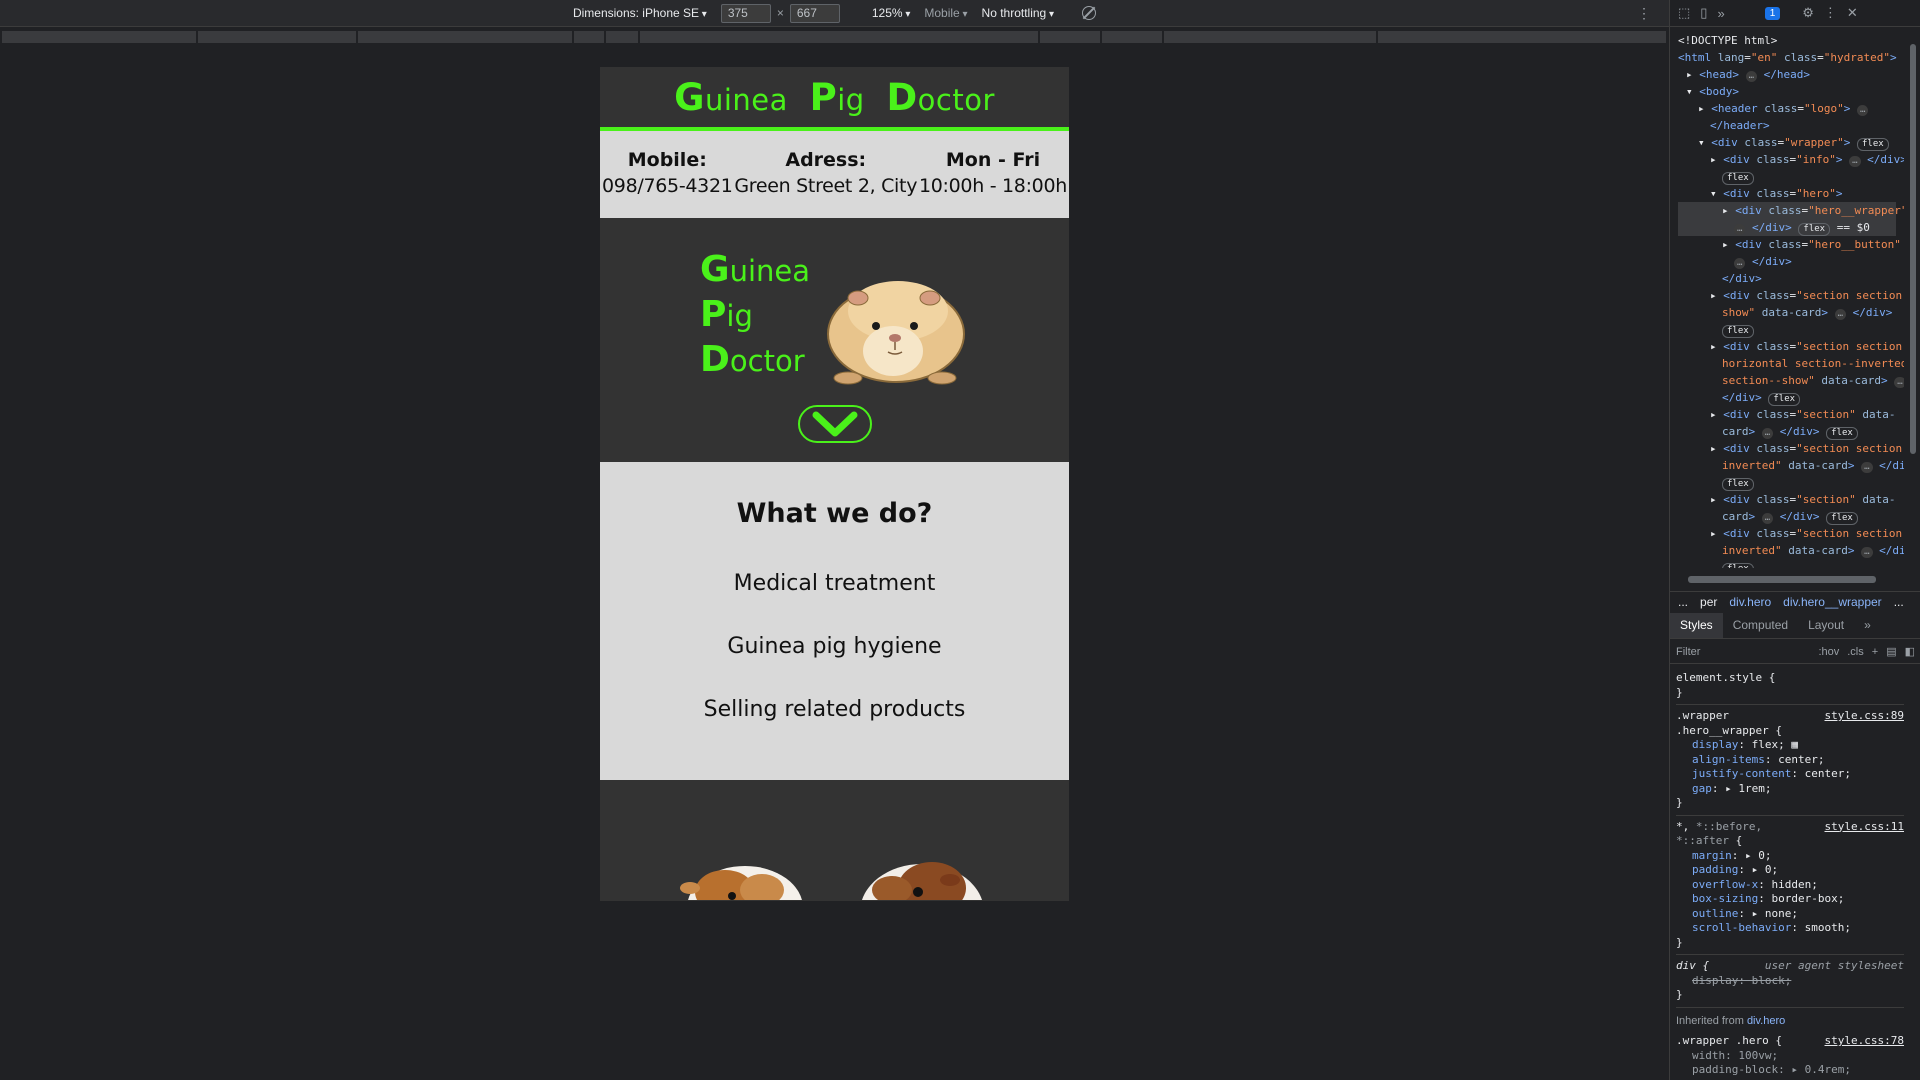 This screenshot has height=1080, width=1920. Describe the element at coordinates (769, 271) in the screenshot. I see `hero-text: uinea` at that location.